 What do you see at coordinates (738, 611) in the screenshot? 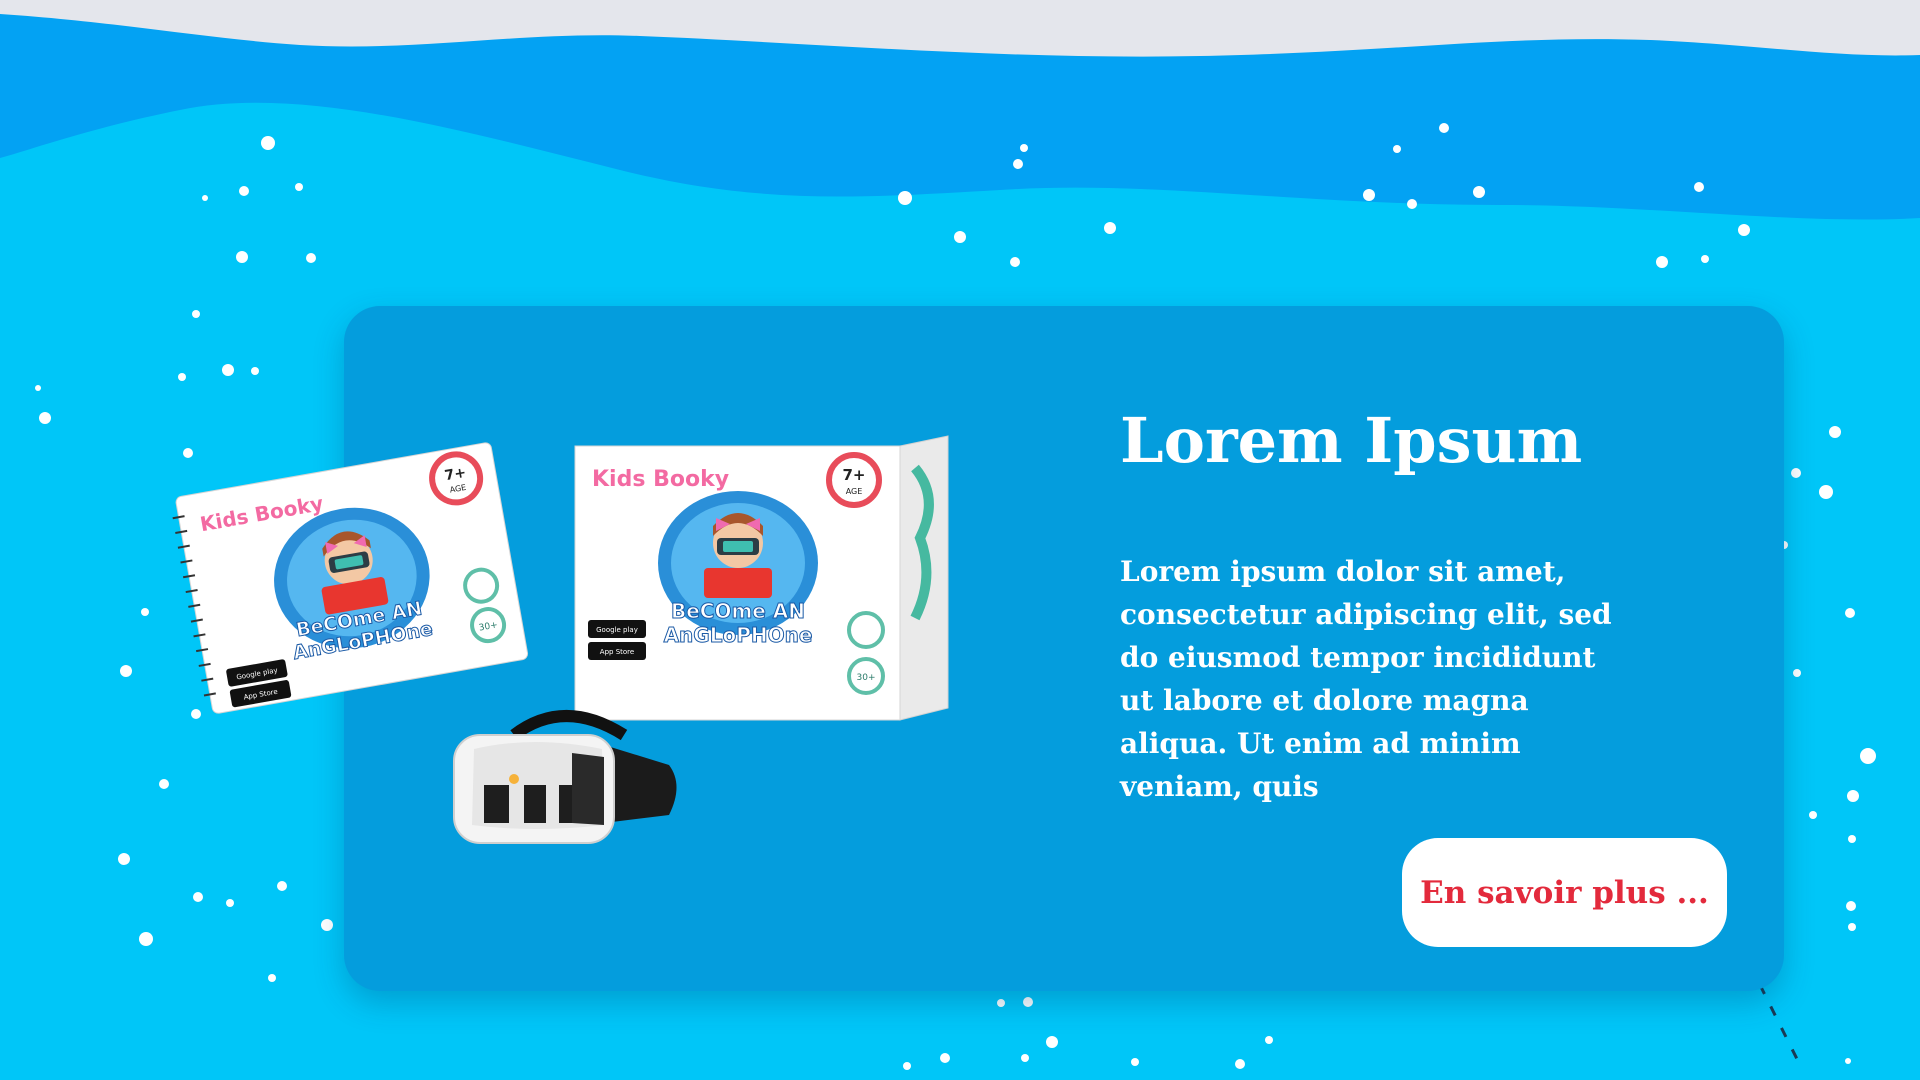
I see `svg-text: BeCOme AN` at bounding box center [738, 611].